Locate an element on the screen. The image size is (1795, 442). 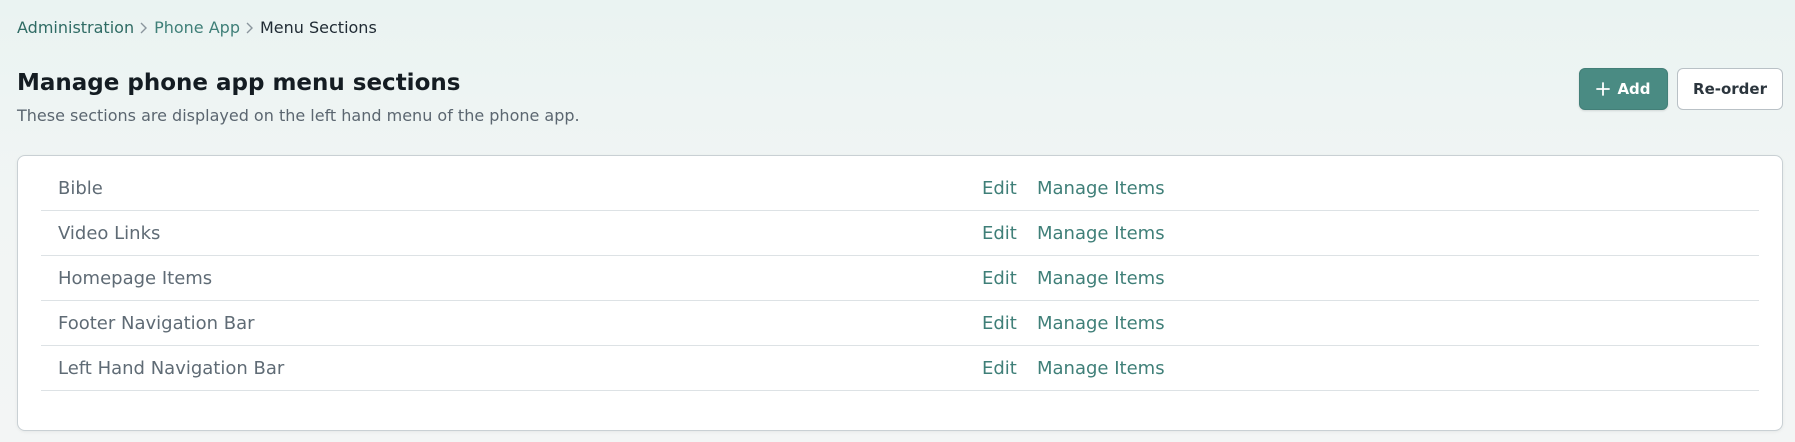
add-button: Add is located at coordinates (1623, 89).